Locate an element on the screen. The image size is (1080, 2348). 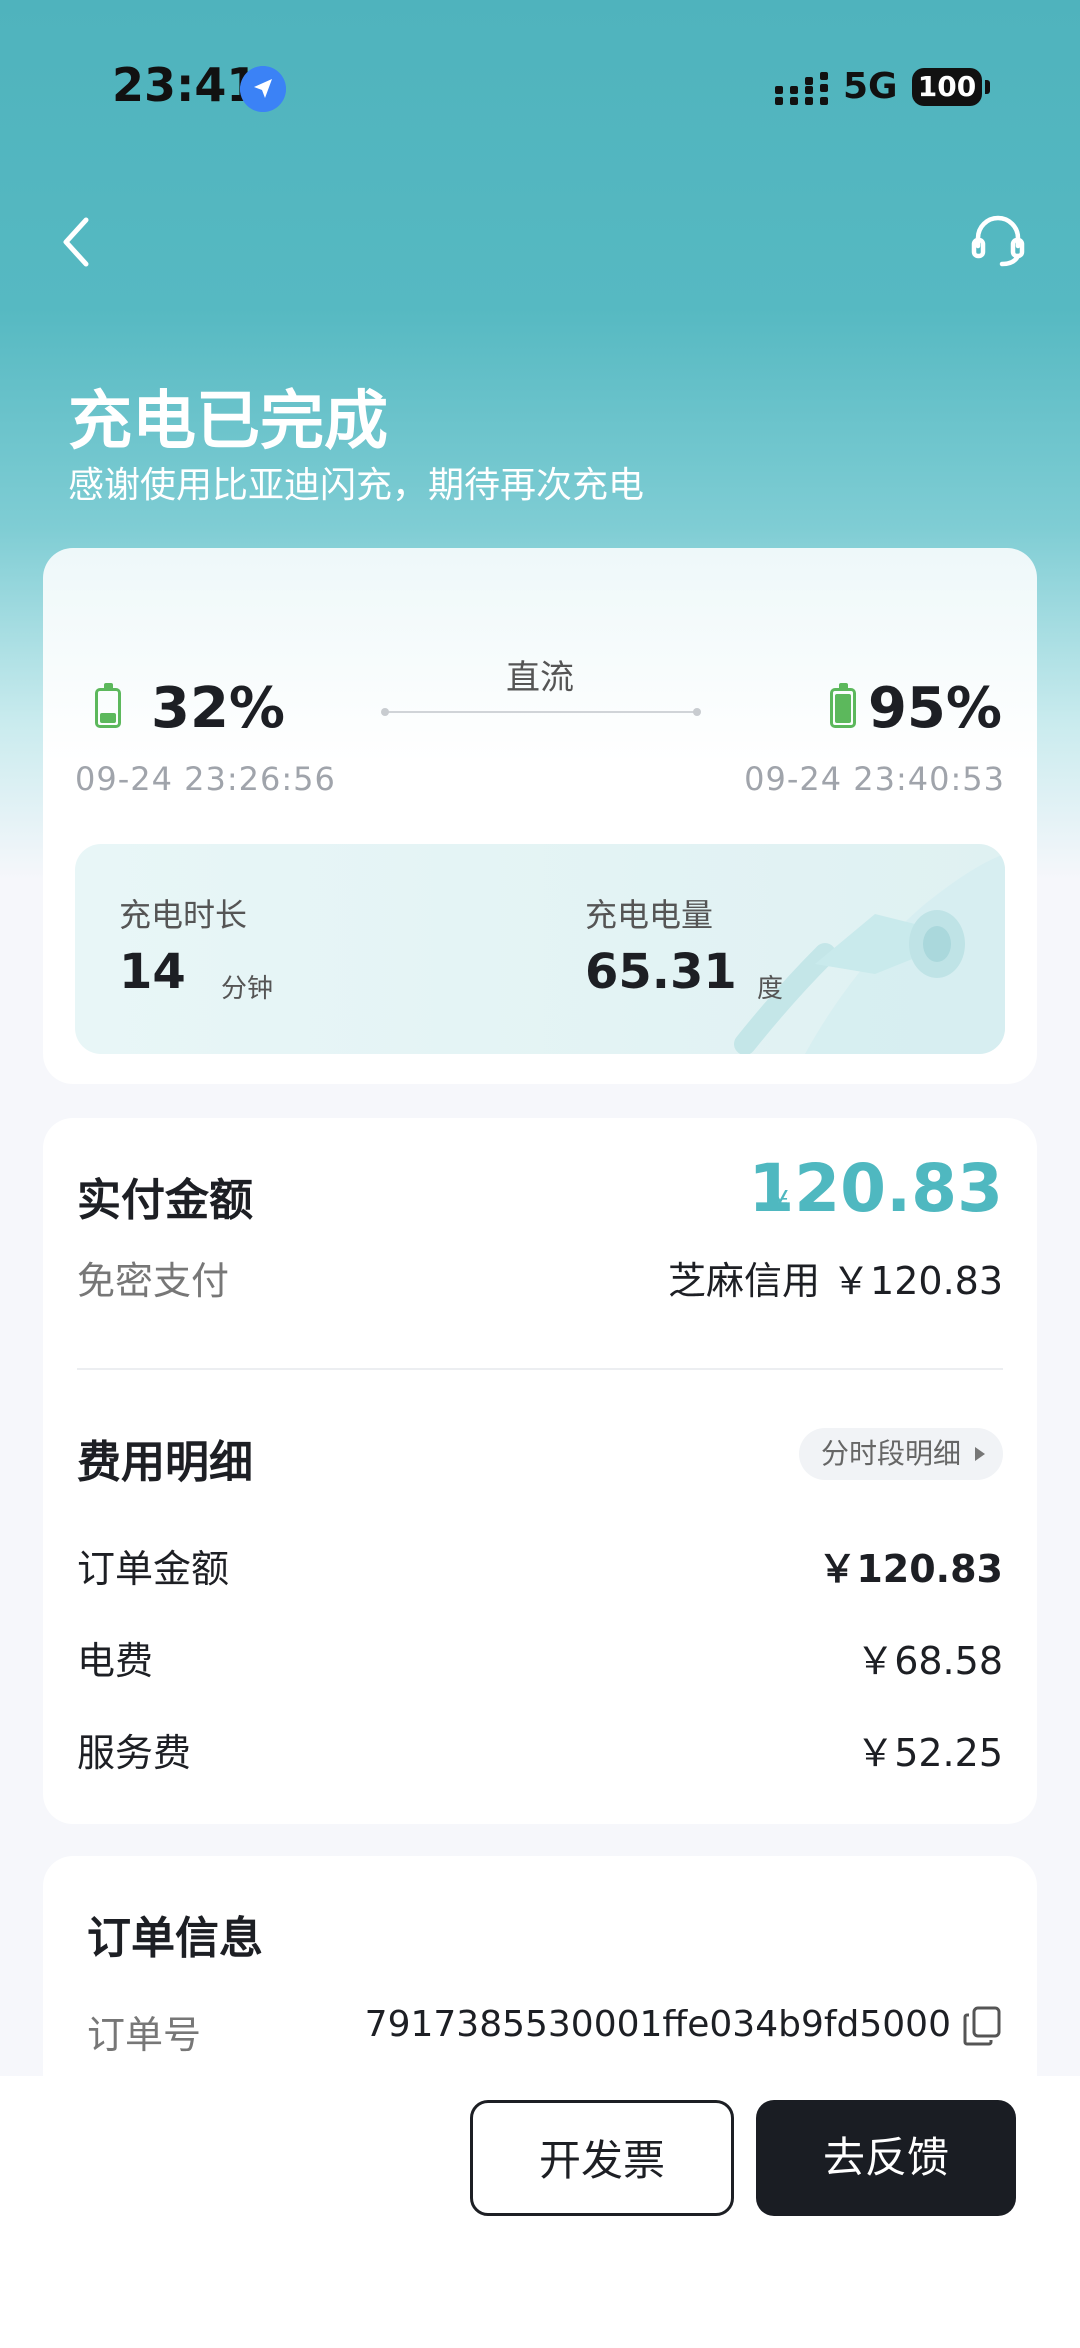
fee-row-order-amount: 订单金额 ￥120.83 is located at coordinates (540, 1568).